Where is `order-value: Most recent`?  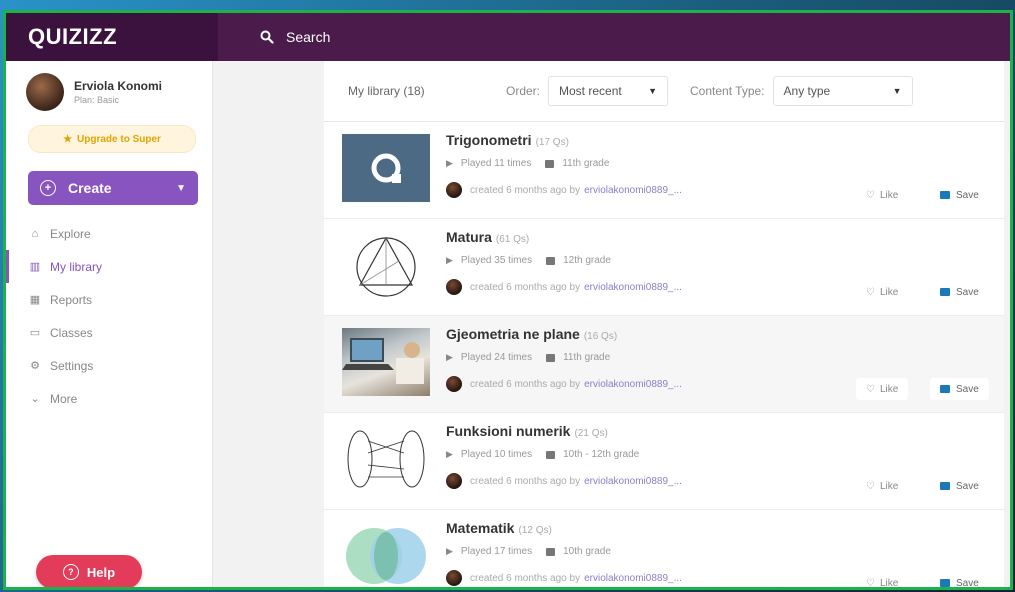 order-value: Most recent is located at coordinates (590, 91).